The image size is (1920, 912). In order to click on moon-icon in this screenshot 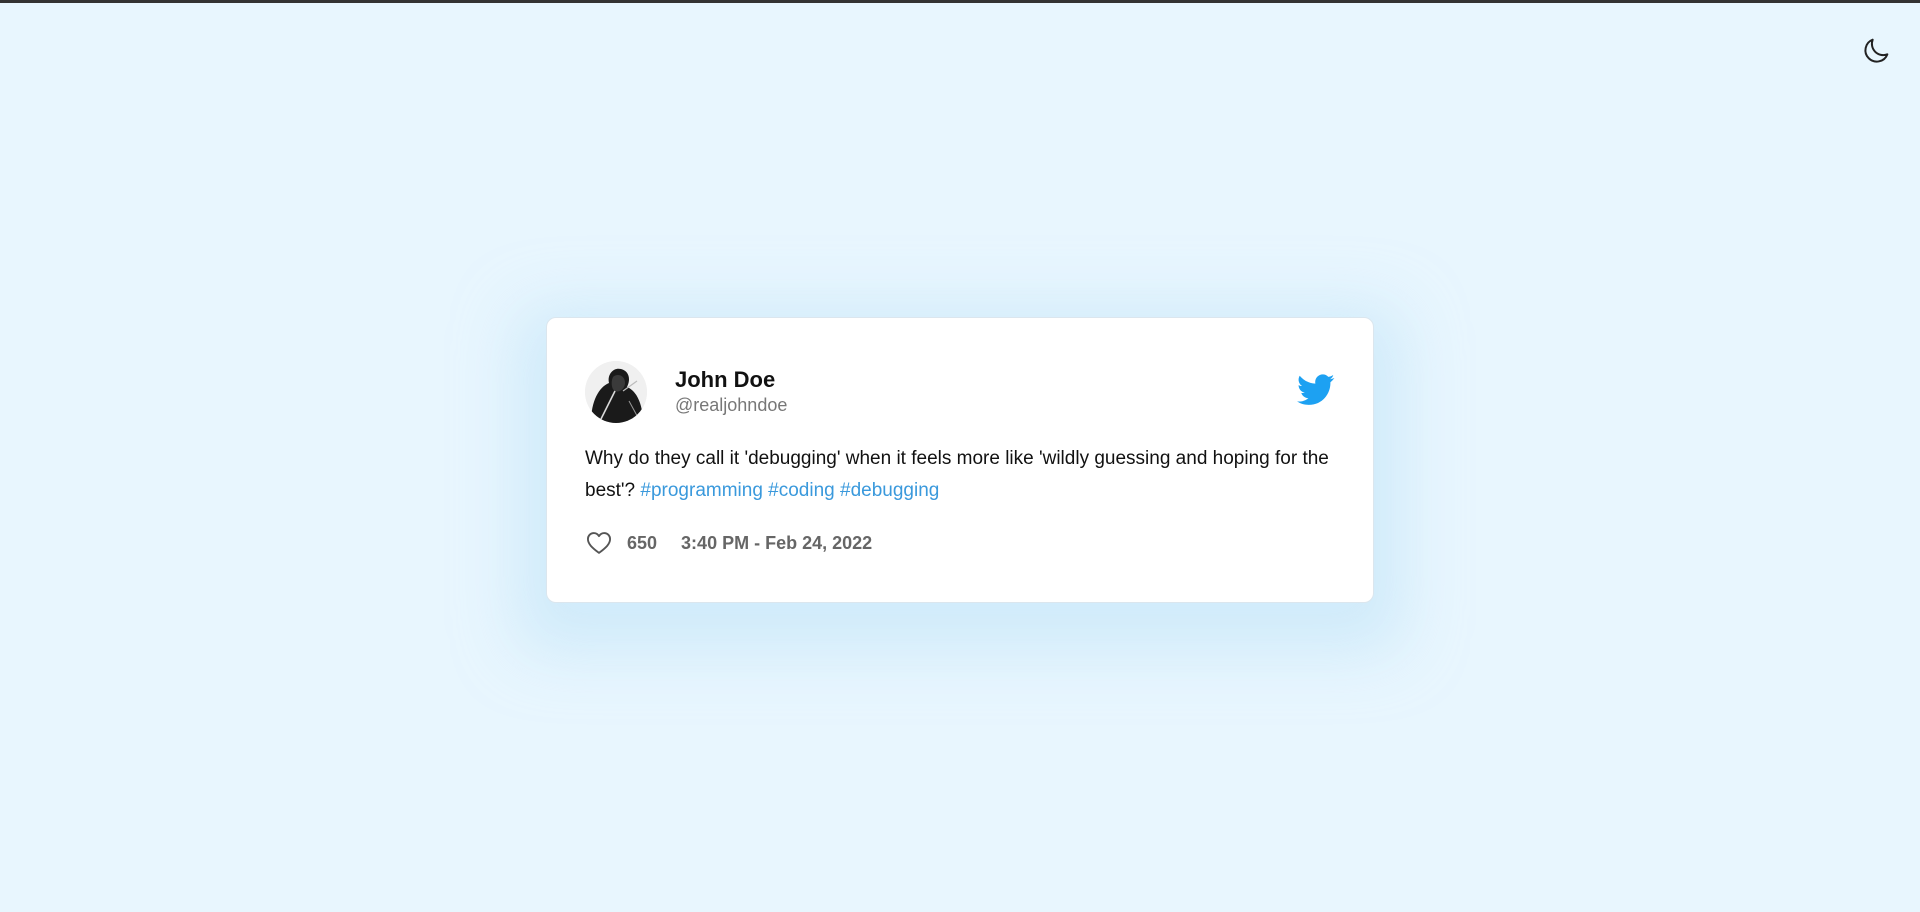, I will do `click(1876, 51)`.